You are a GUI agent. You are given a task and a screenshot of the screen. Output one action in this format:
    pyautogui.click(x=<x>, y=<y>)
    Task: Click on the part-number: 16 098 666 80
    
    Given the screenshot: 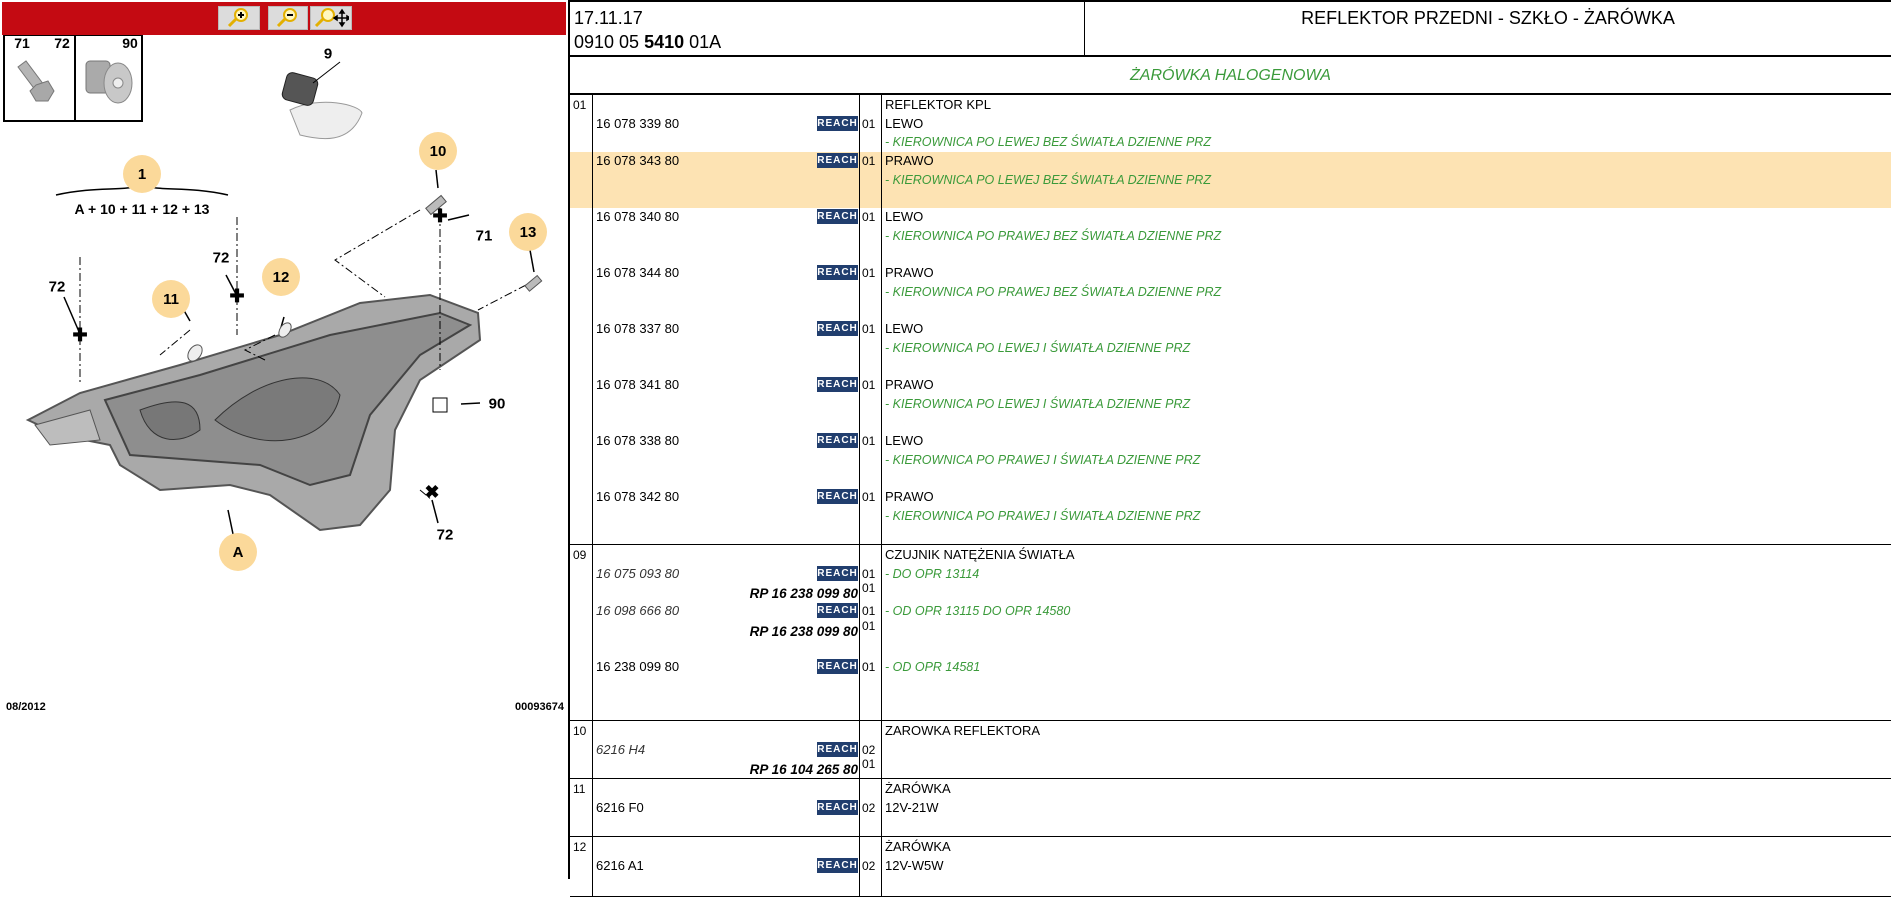 What is the action you would take?
    pyautogui.click(x=637, y=611)
    